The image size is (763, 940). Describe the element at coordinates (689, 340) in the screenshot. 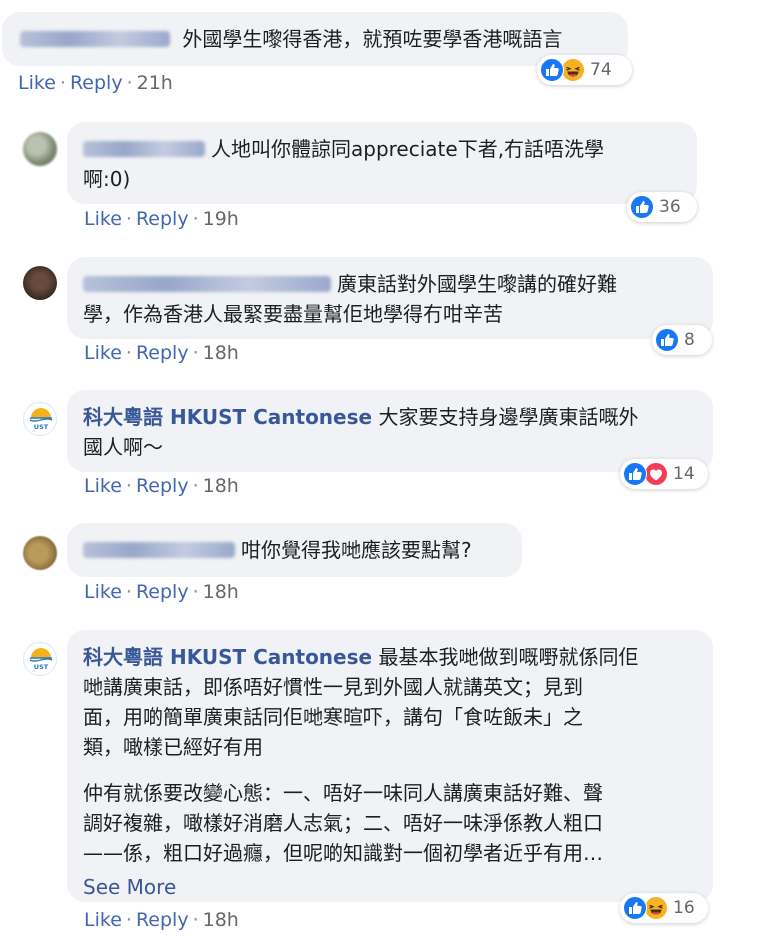

I see `reaction-count: 8` at that location.